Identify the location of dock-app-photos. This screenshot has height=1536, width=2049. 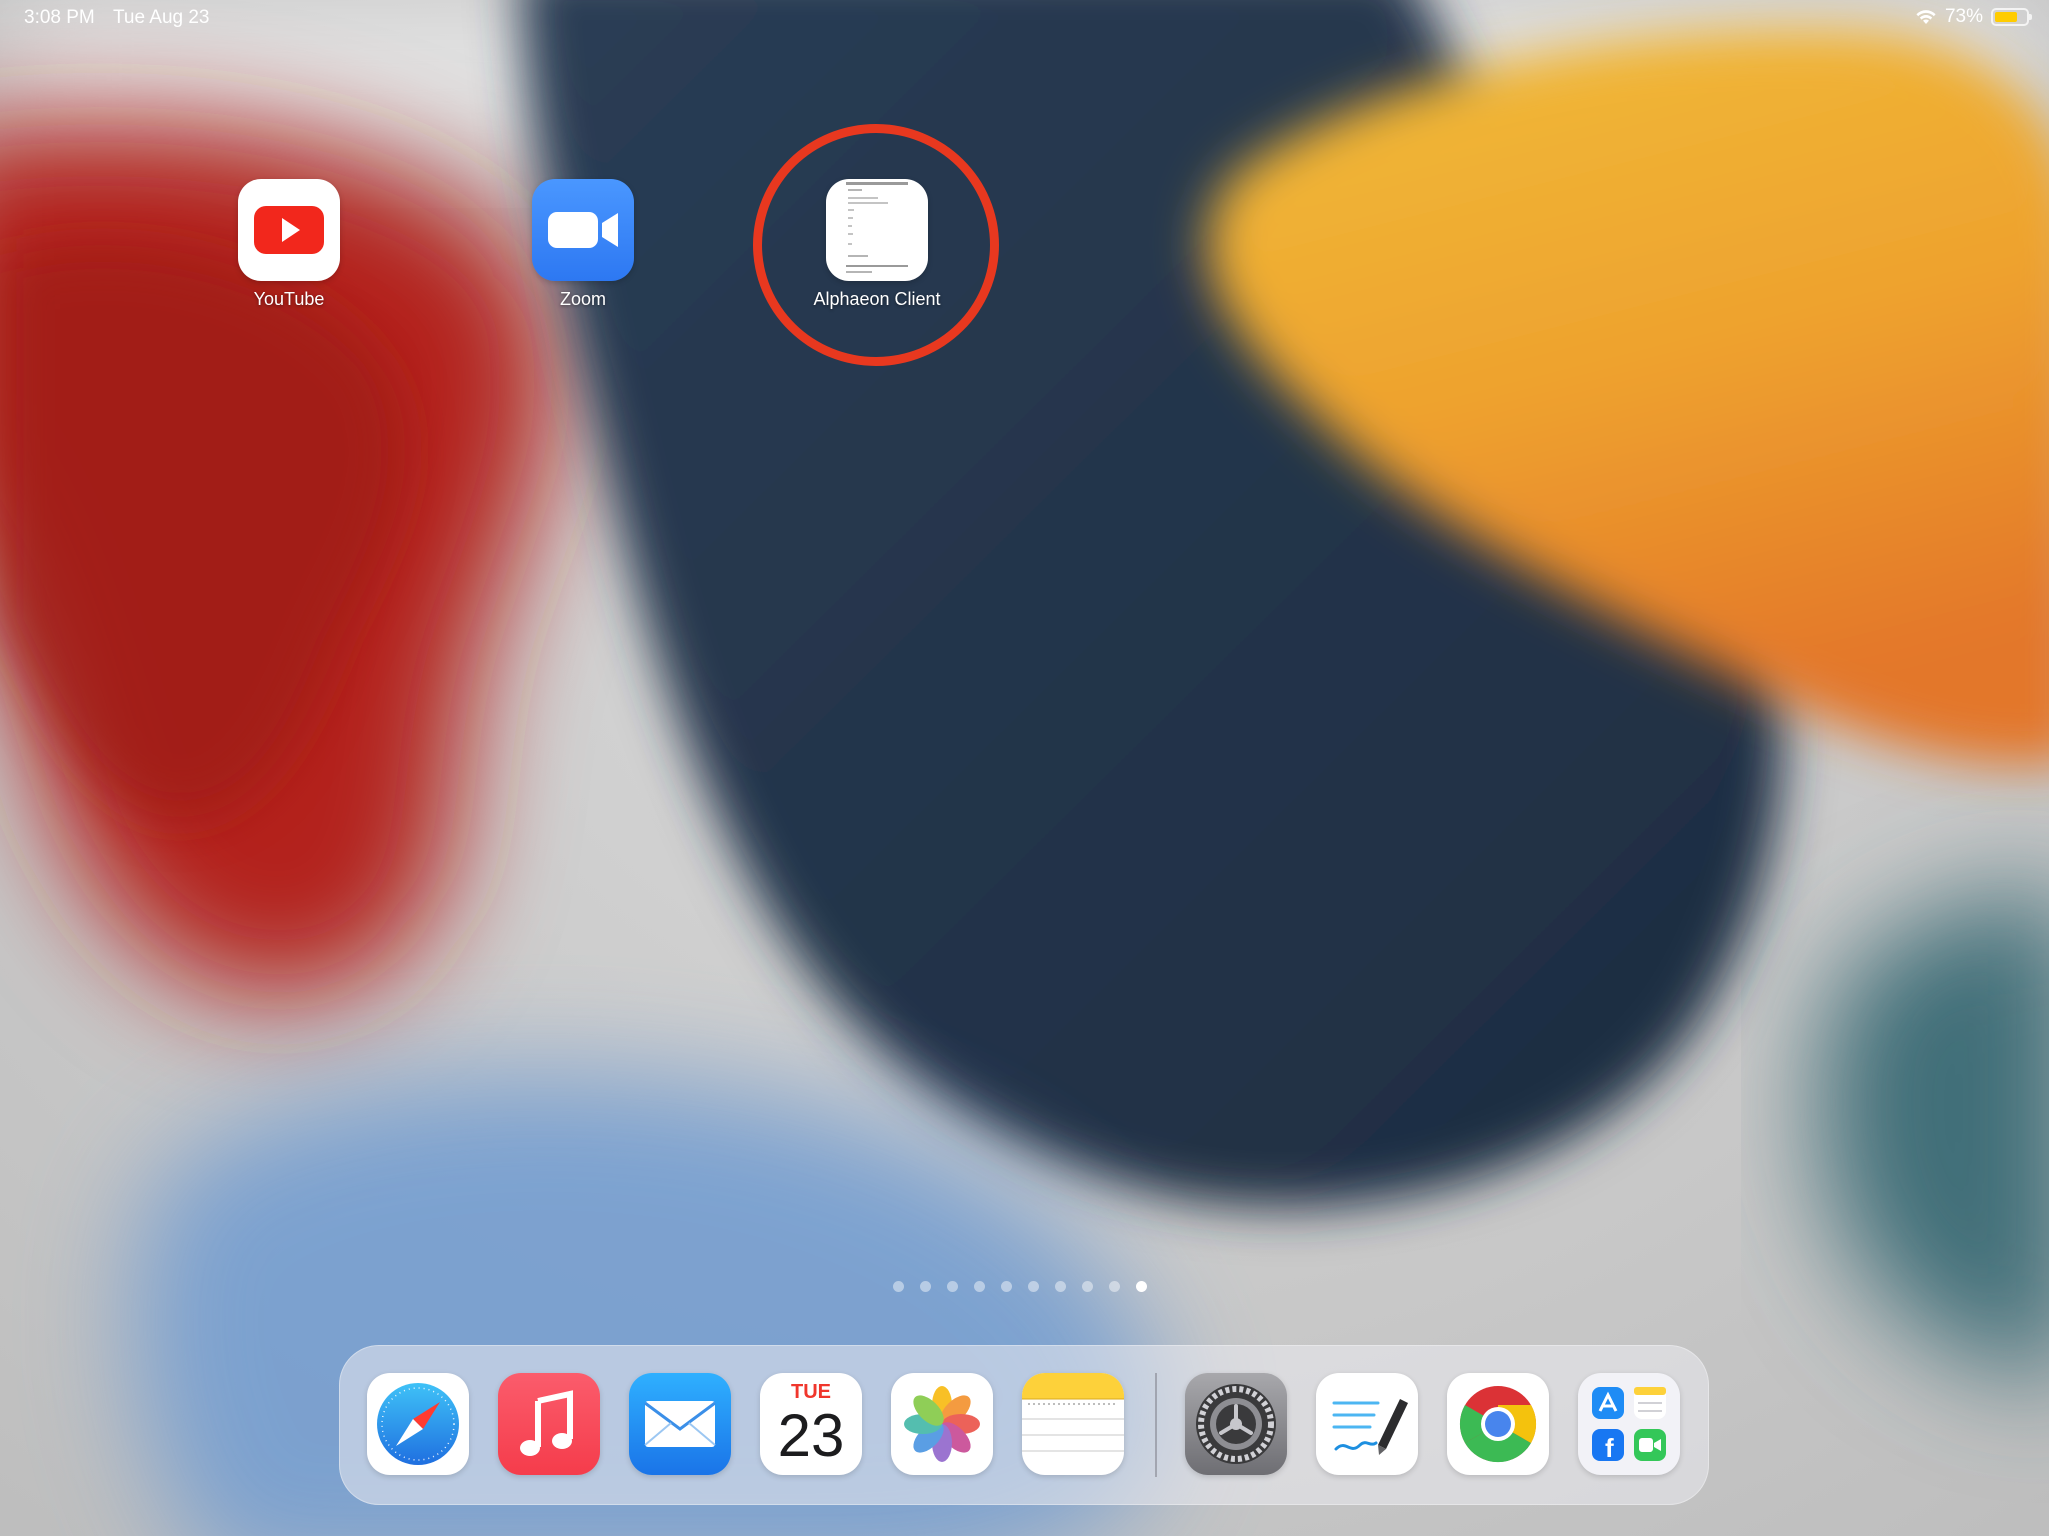
(942, 1424).